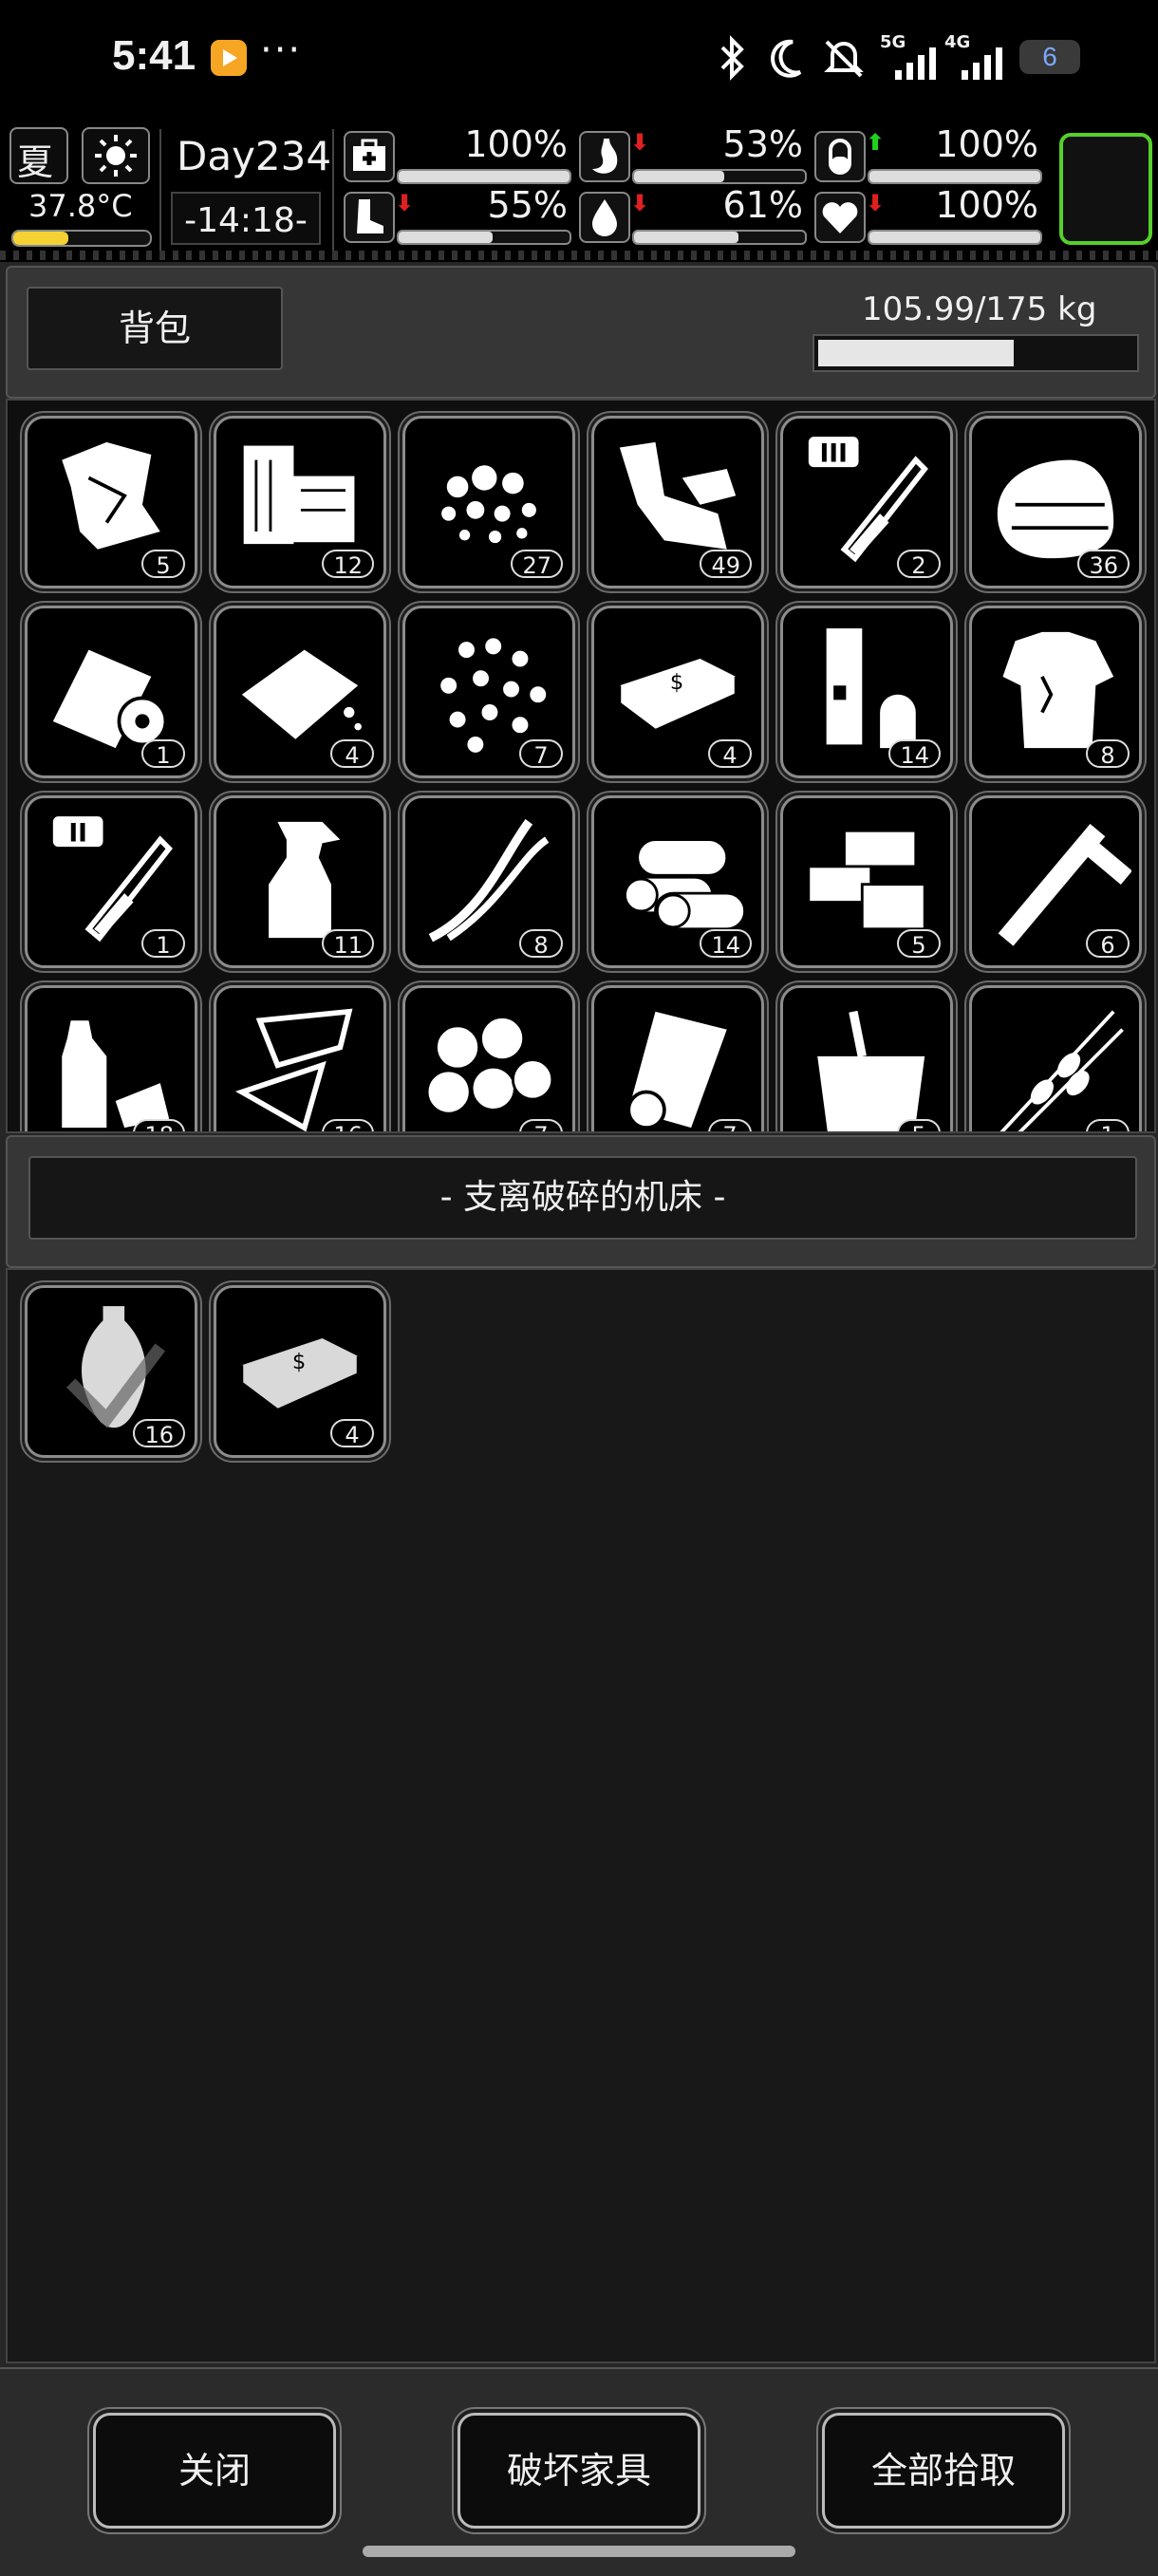  What do you see at coordinates (229, 58) in the screenshot?
I see `media-play-icon` at bounding box center [229, 58].